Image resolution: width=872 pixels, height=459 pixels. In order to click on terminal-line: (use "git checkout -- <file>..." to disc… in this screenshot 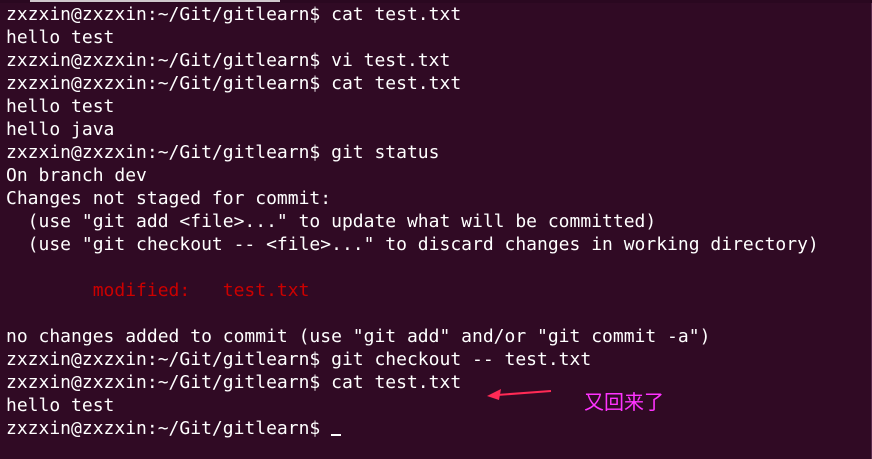, I will do `click(438, 244)`.